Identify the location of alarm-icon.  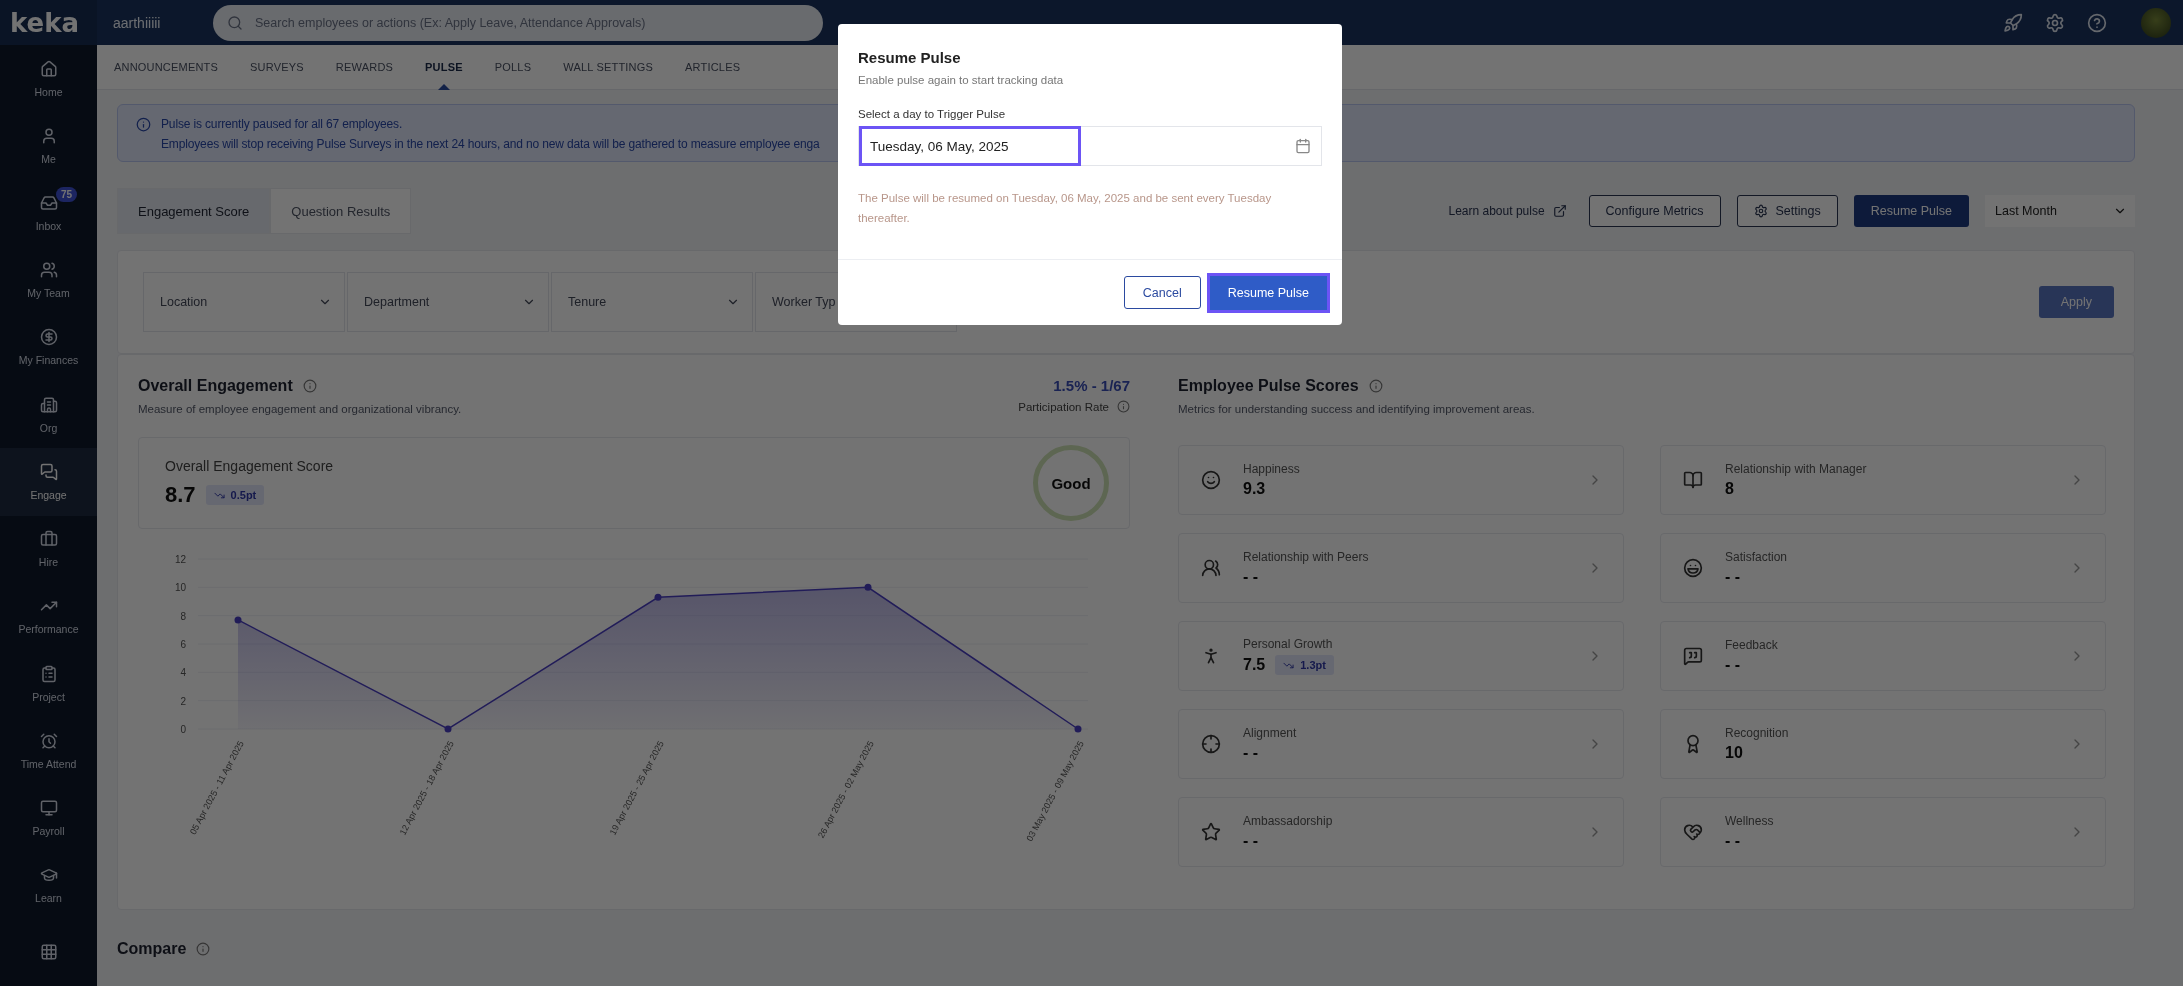
(48, 740).